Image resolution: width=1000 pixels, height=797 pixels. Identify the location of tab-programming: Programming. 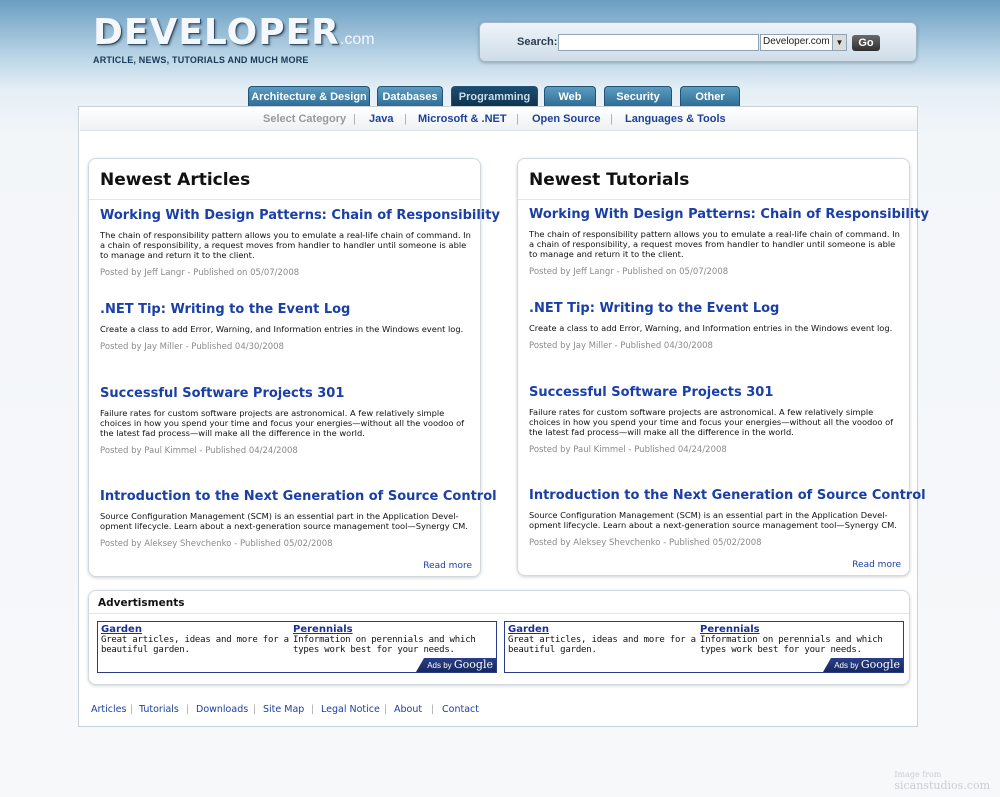
(494, 96).